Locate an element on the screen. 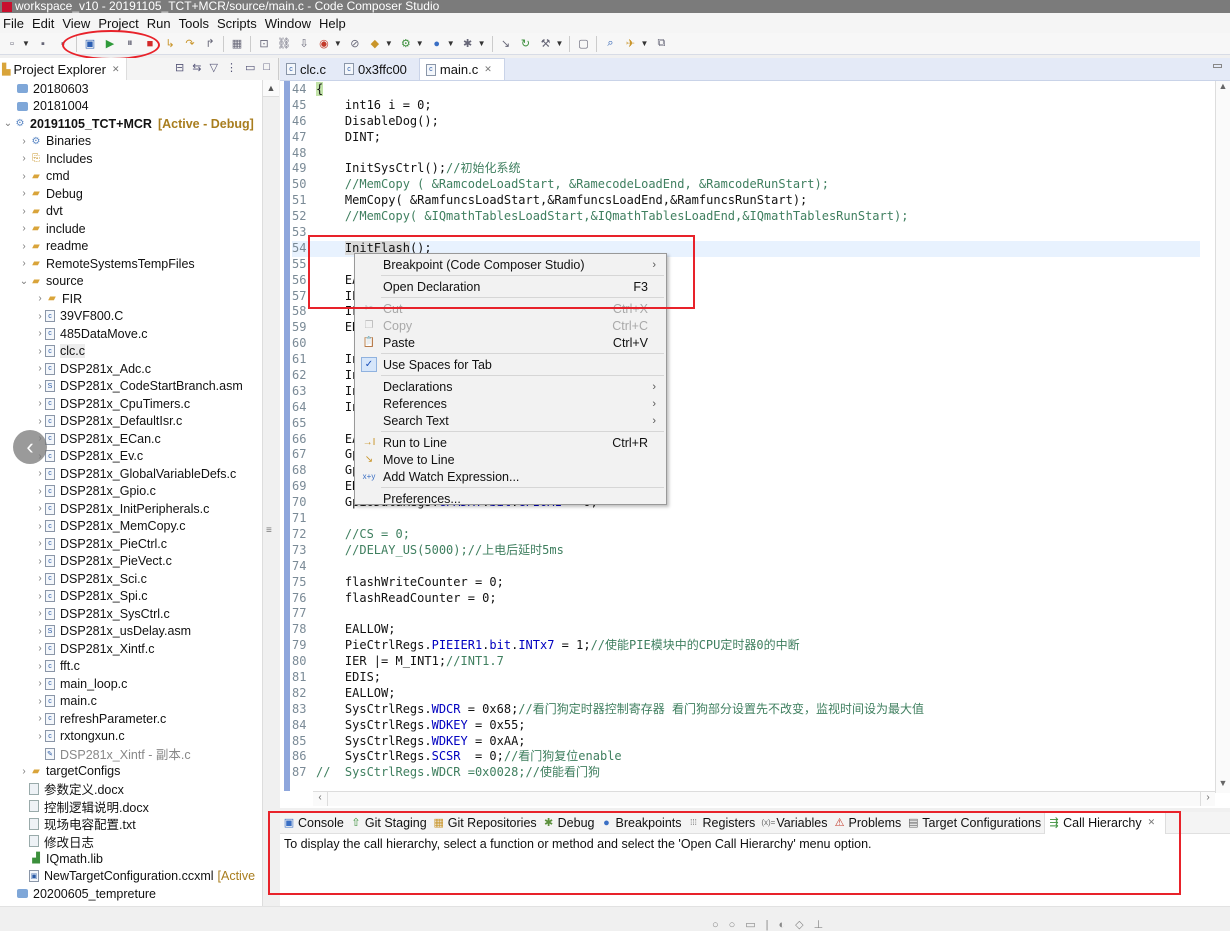 Image resolution: width=1230 pixels, height=931 pixels. menu-item-copy: ❐ Copy Ctrl+C is located at coordinates (510, 325).